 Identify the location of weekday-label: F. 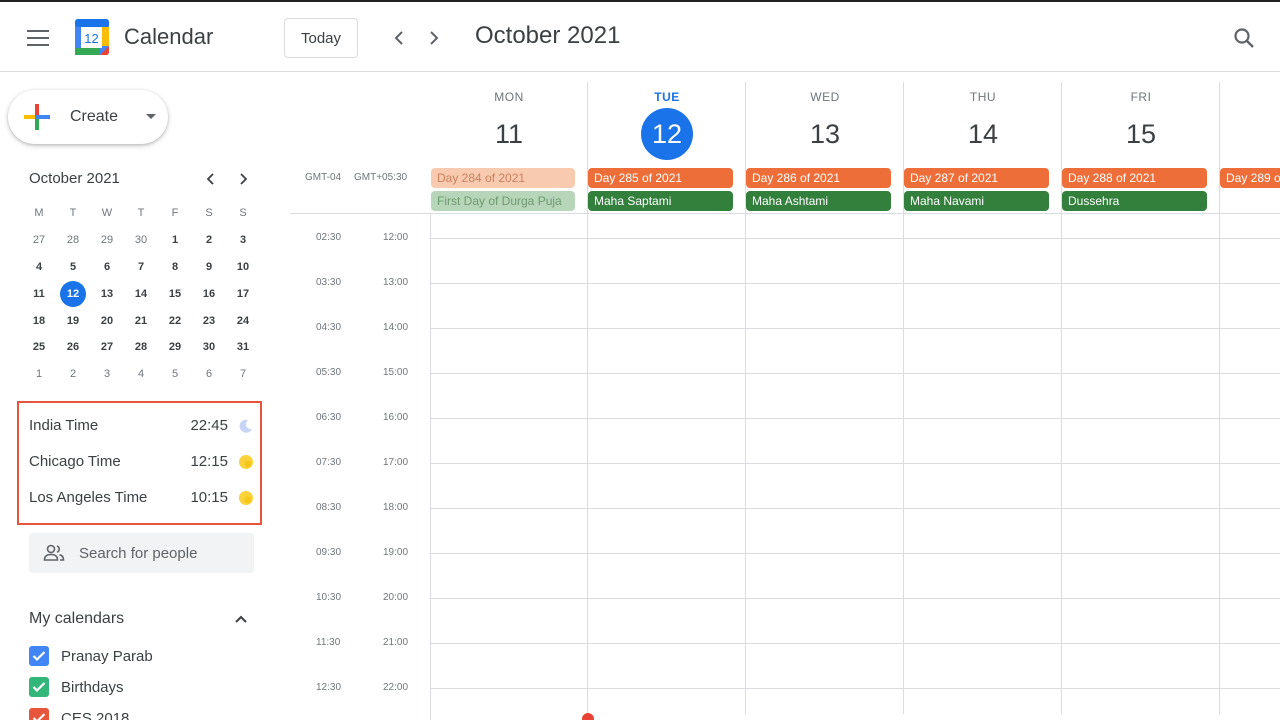
(175, 213).